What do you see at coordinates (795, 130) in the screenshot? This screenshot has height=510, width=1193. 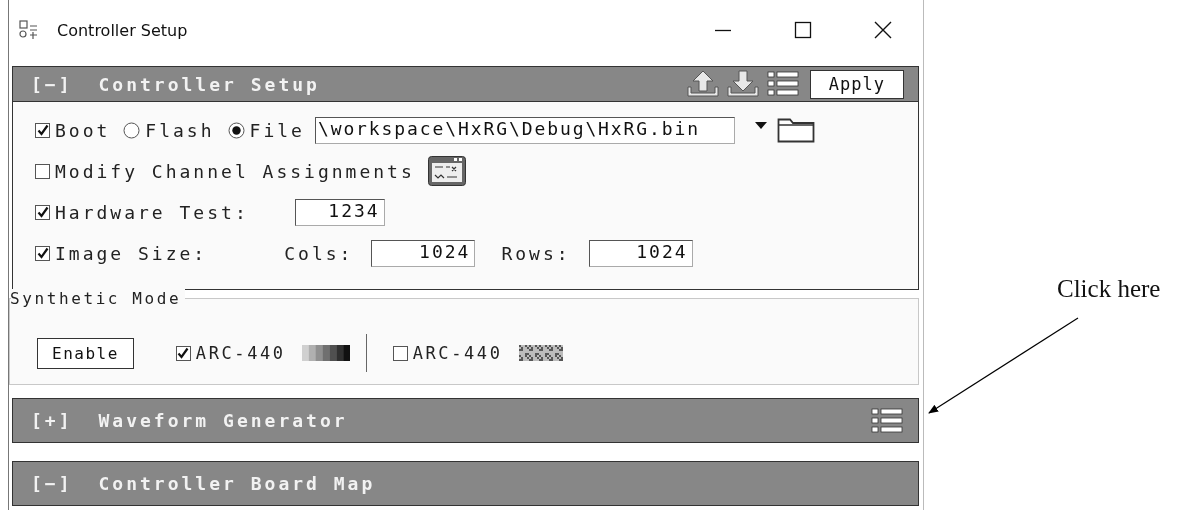 I see `folder-icon` at bounding box center [795, 130].